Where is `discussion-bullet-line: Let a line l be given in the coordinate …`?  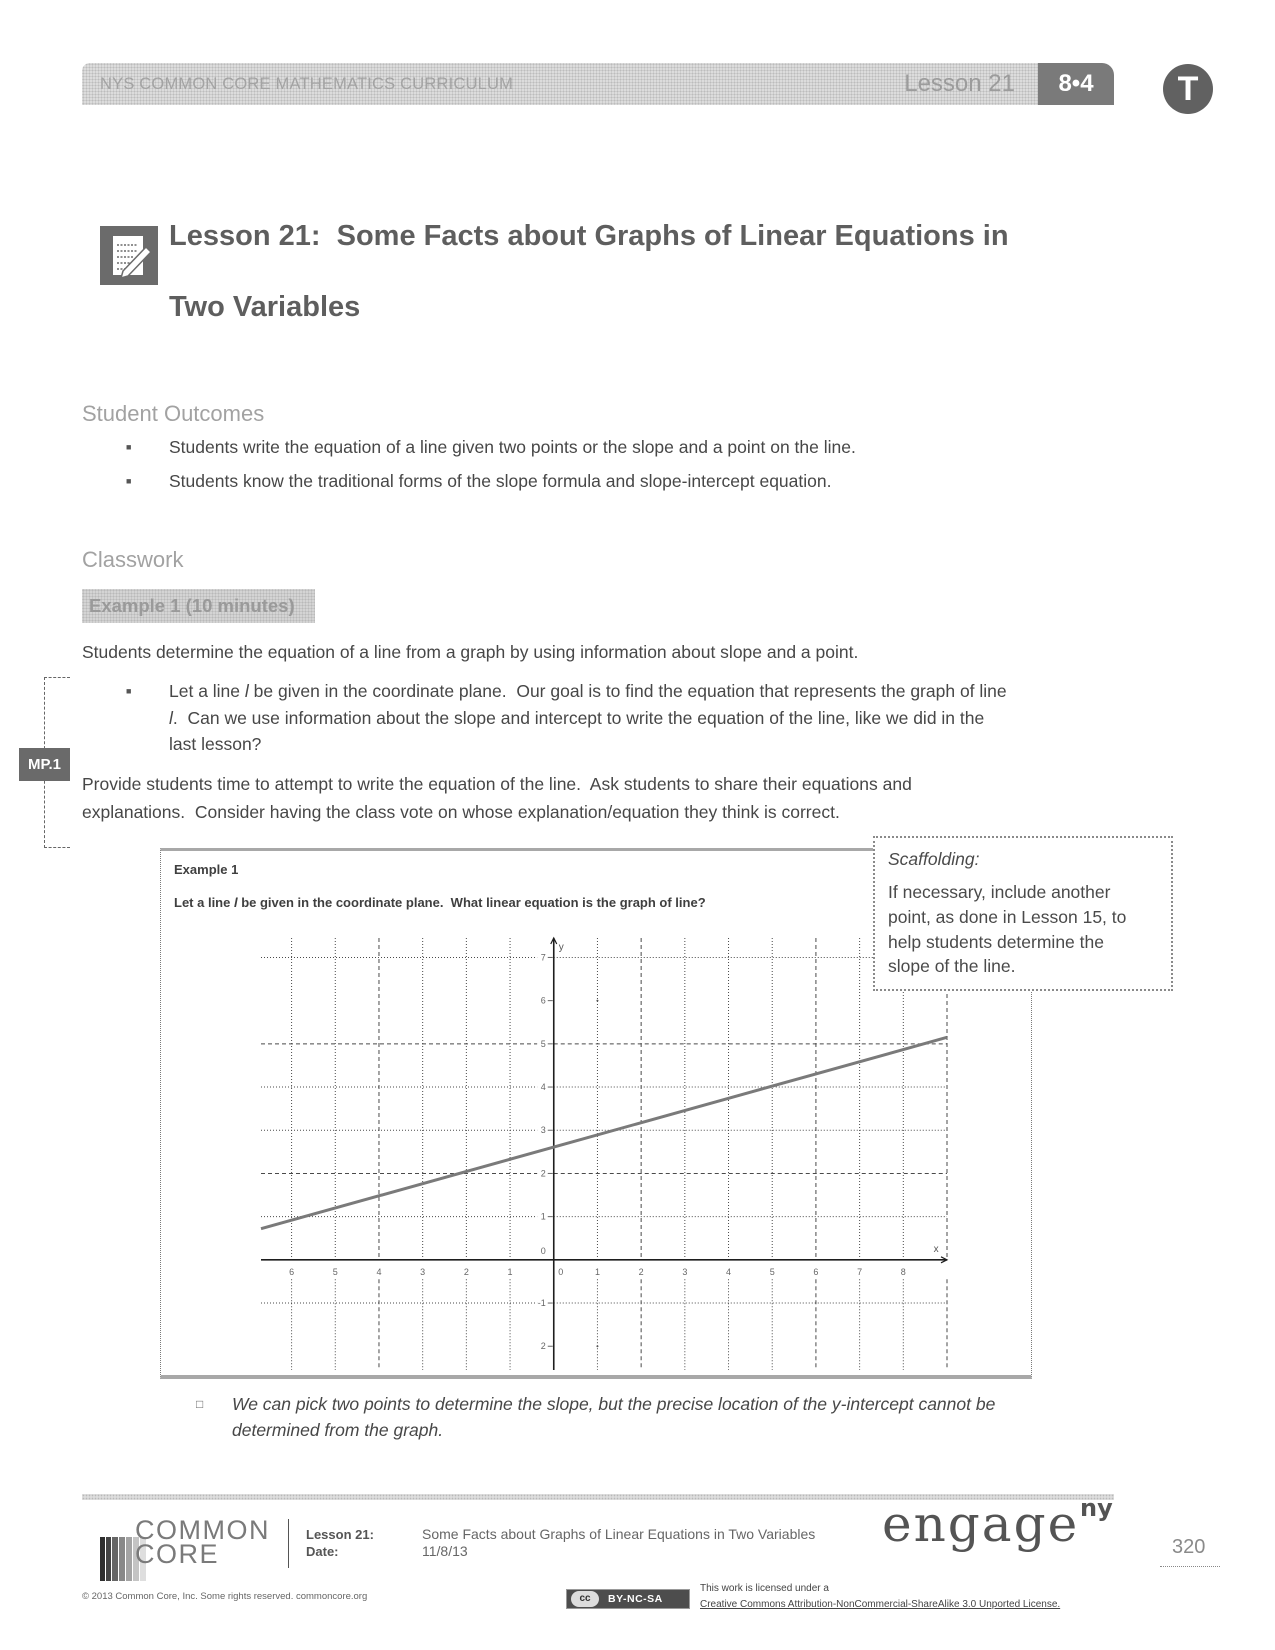 discussion-bullet-line: Let a line l be given in the coordinate … is located at coordinates (588, 691).